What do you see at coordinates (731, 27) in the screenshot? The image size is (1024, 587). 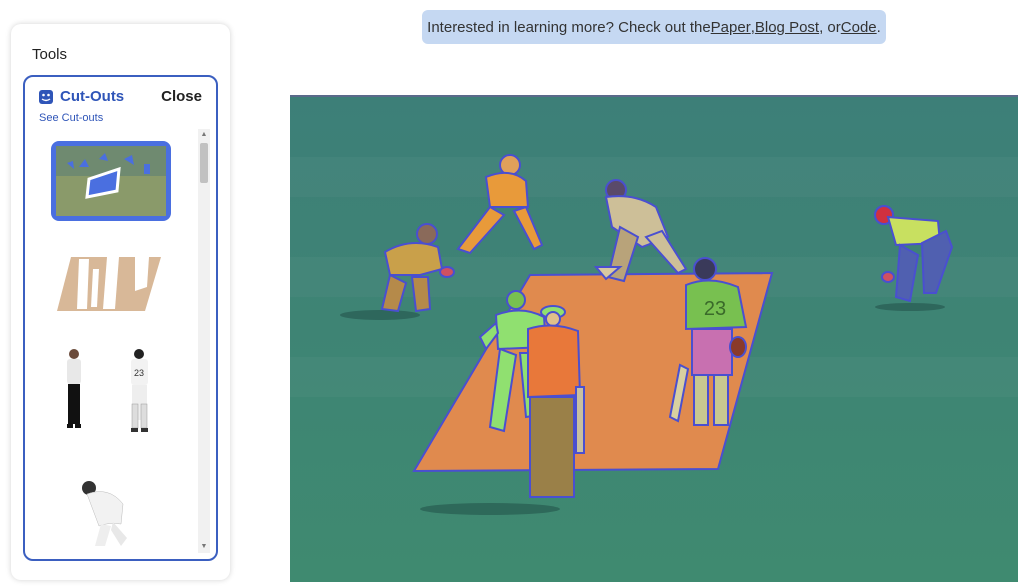 I see `paper-link: Paper` at bounding box center [731, 27].